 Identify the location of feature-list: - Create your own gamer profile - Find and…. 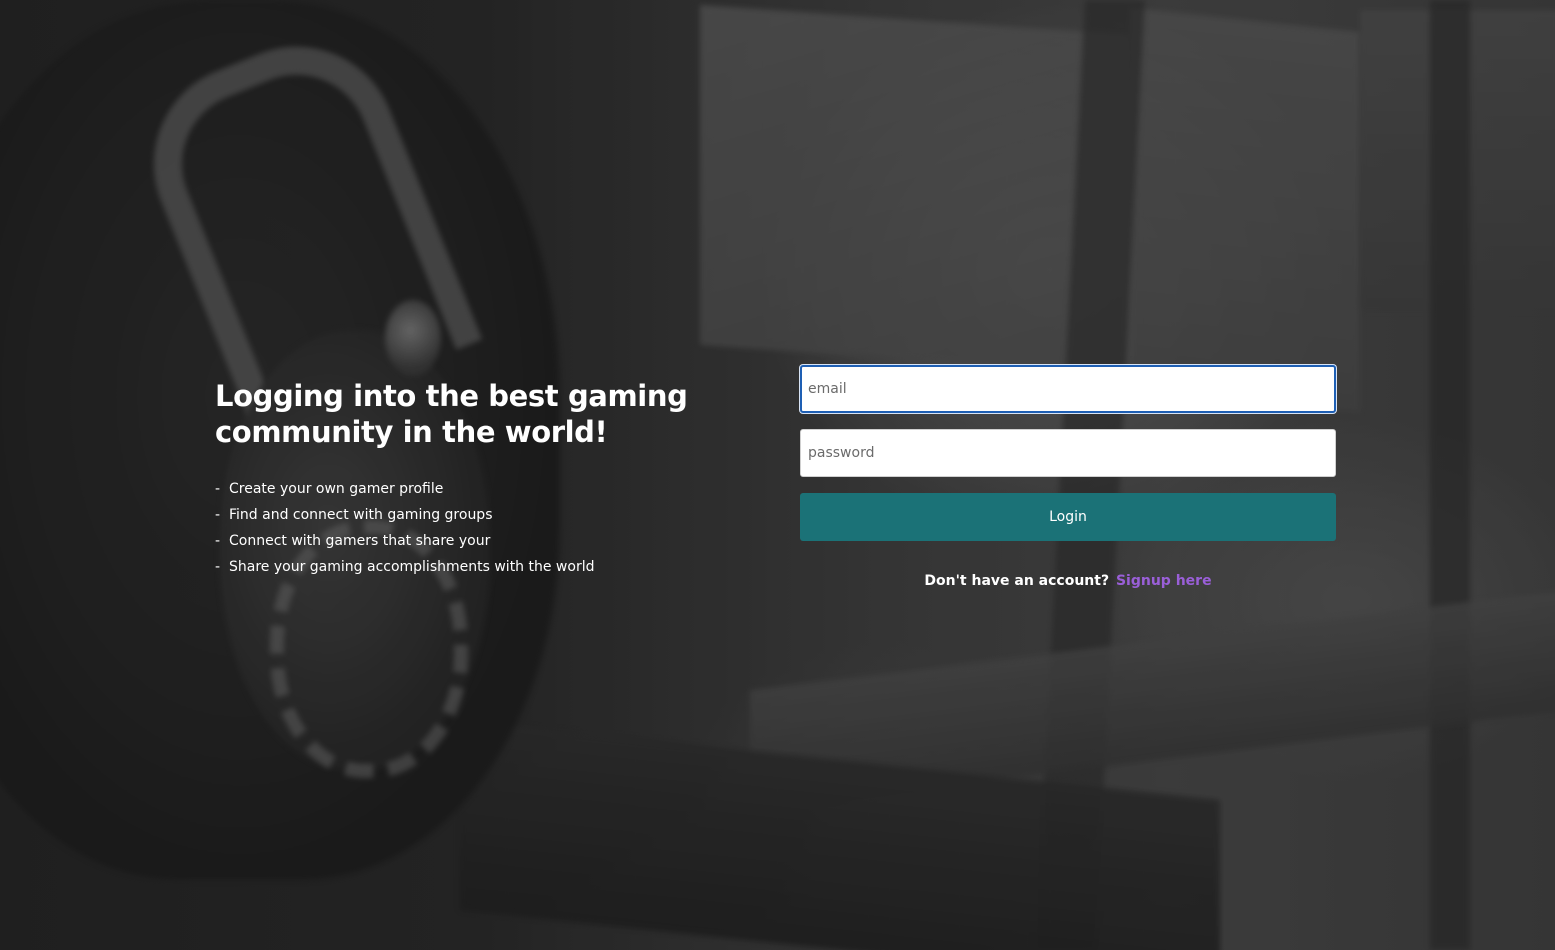
(475, 528).